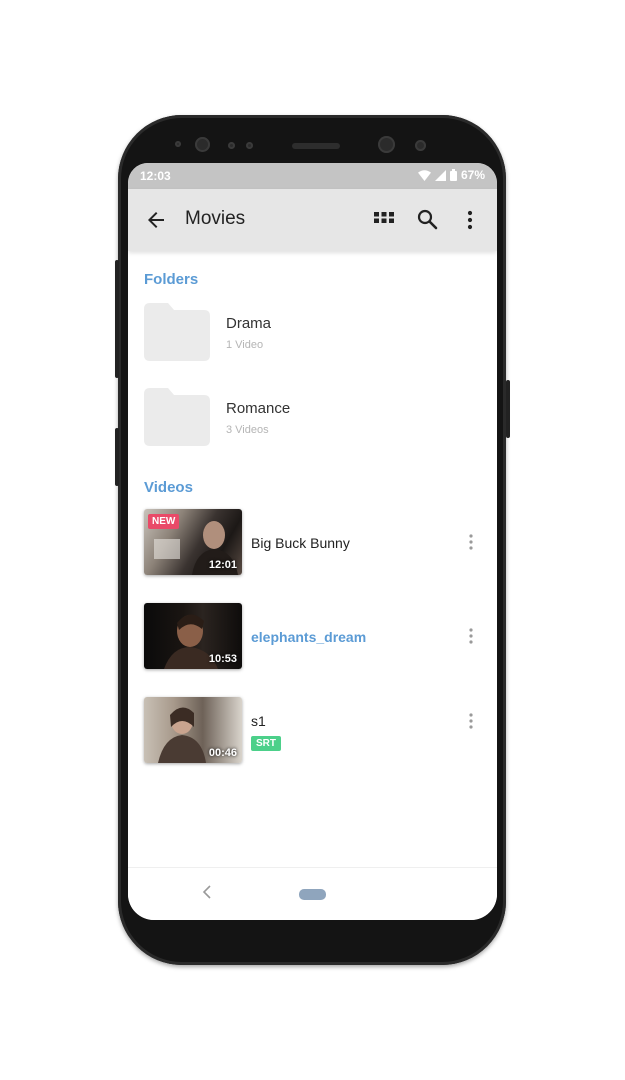 This screenshot has width=625, height=1080. Describe the element at coordinates (193, 730) in the screenshot. I see `video-thumbnail: 00:46` at that location.